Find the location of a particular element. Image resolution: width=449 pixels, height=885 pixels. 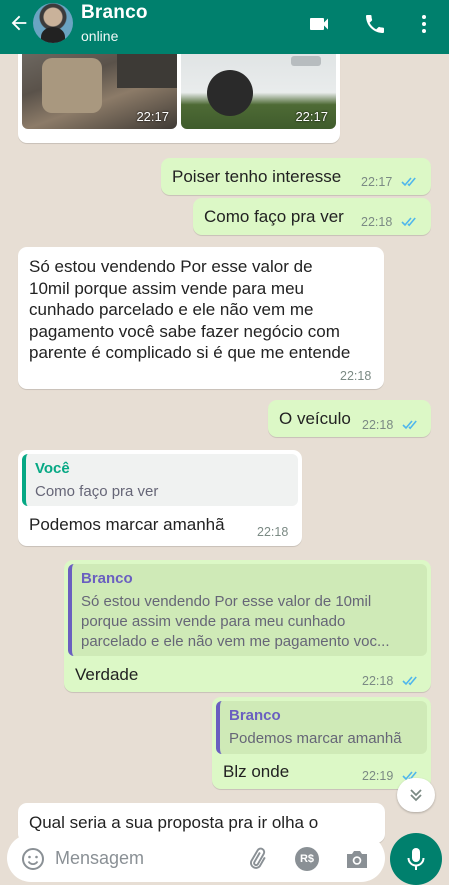

quoted-text-line: porque assim vende para meu cunhado is located at coordinates (213, 621).